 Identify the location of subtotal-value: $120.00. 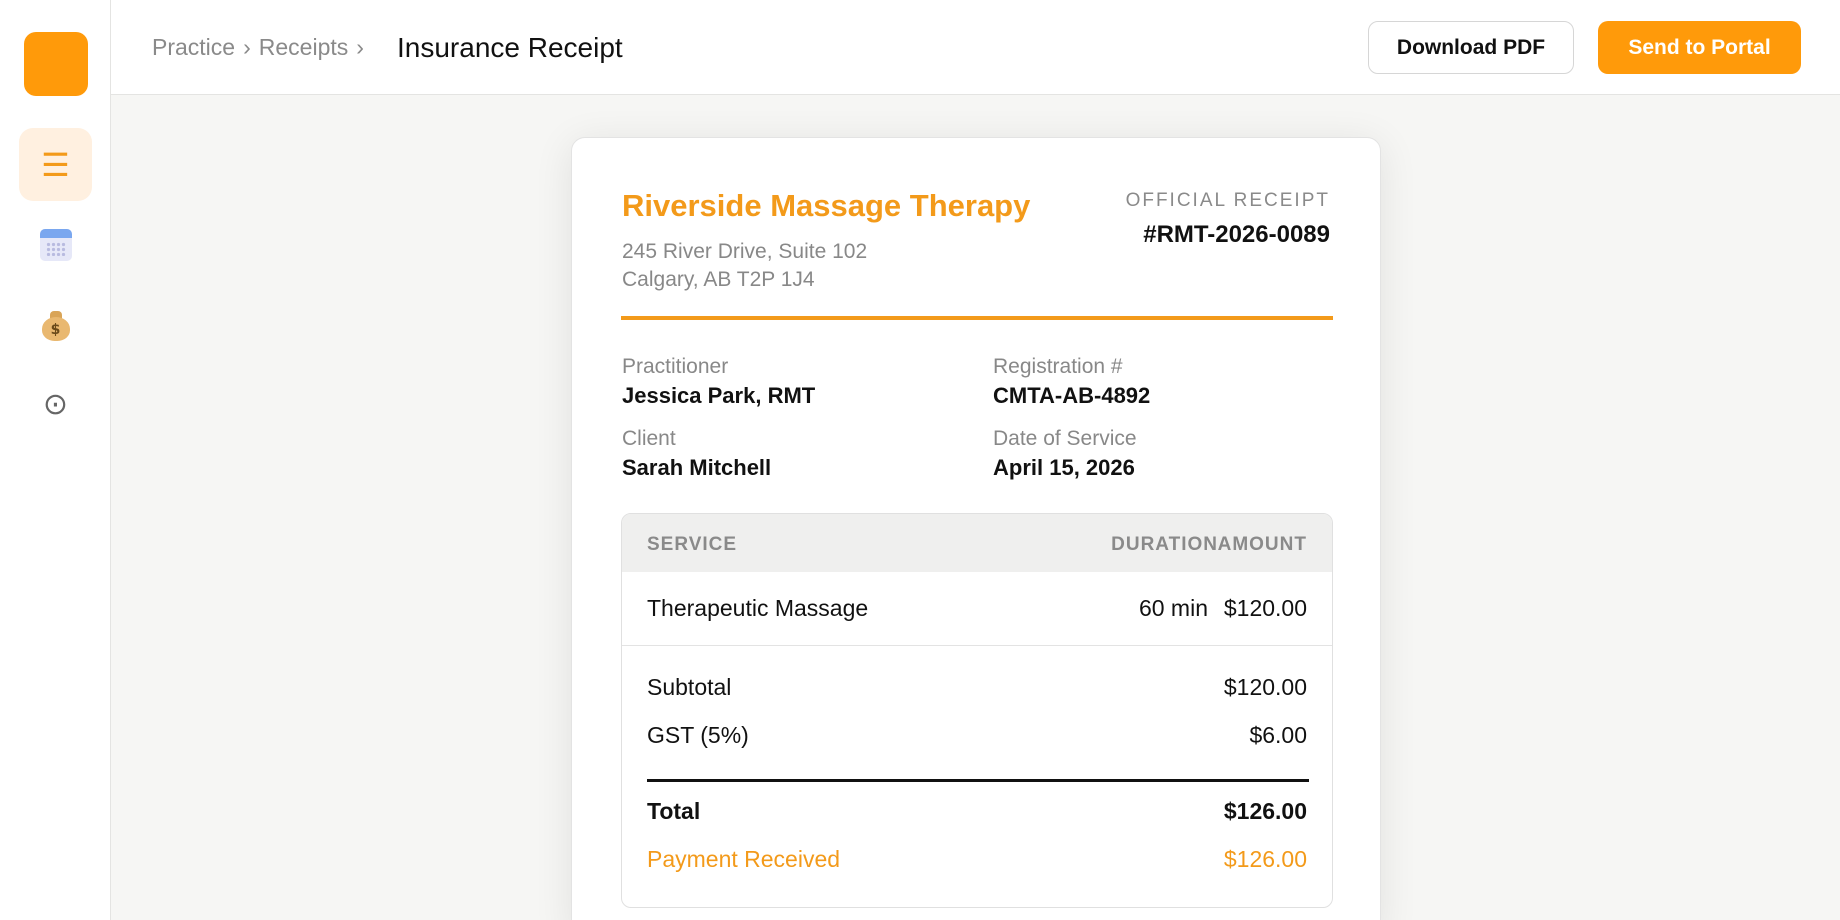
(1265, 687).